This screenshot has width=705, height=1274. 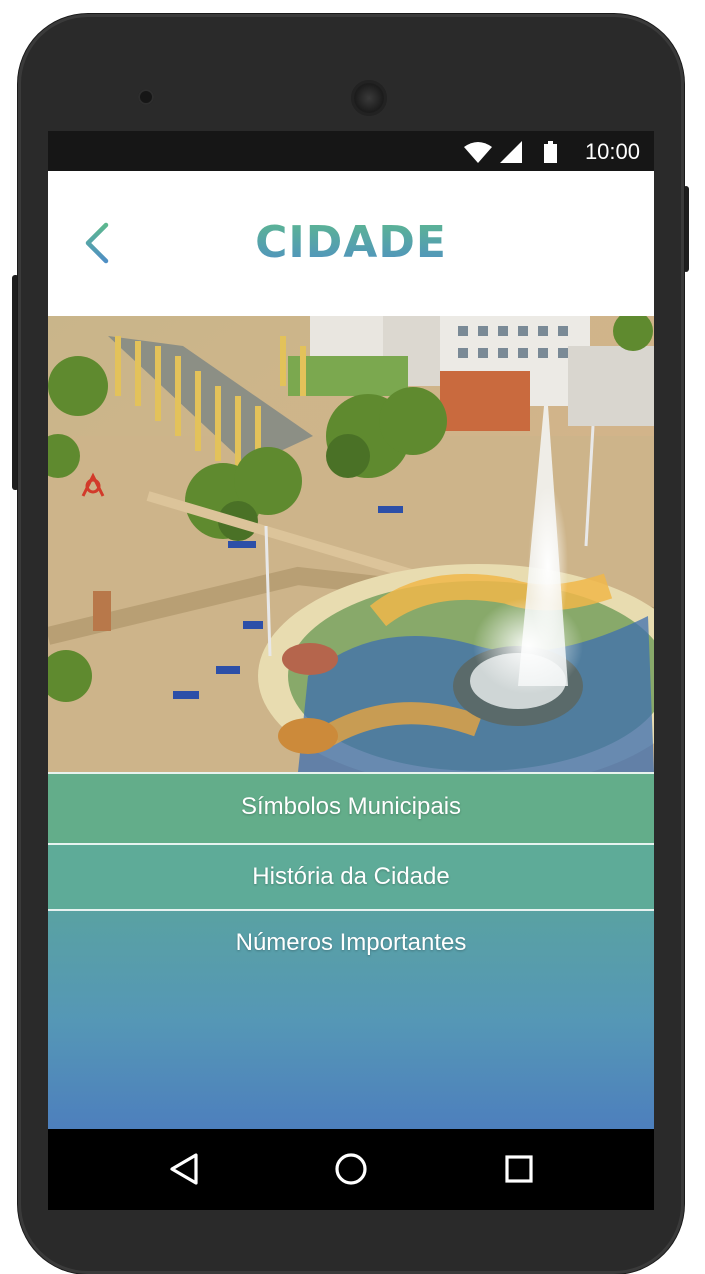 I want to click on recent-apps-square-icon, so click(x=519, y=1169).